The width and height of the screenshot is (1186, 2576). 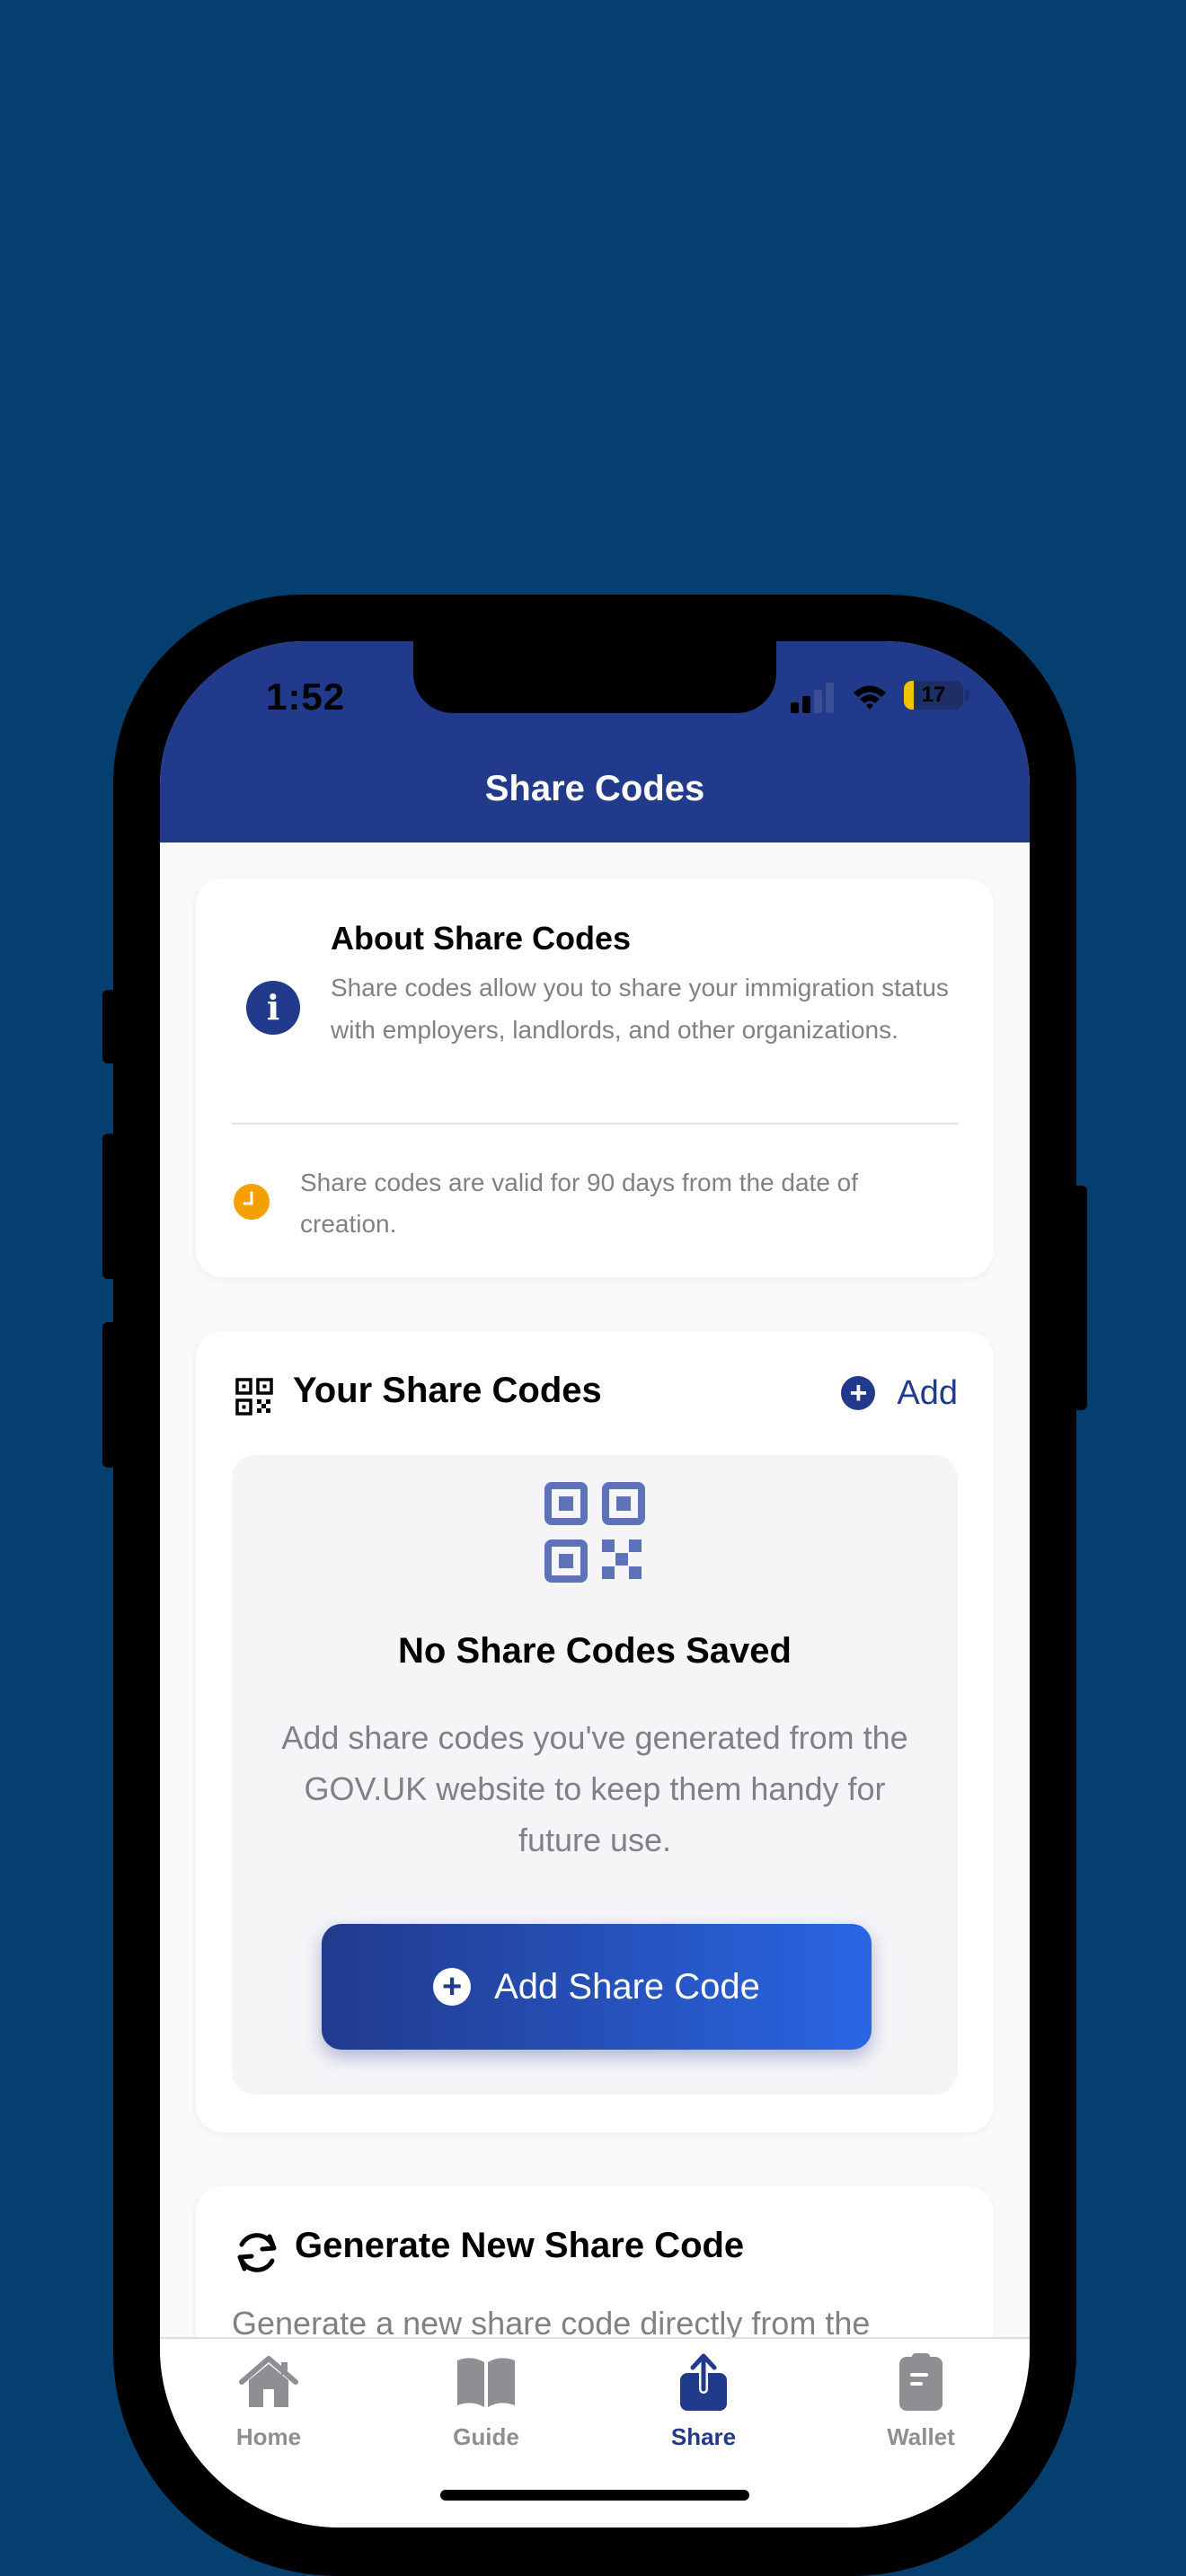 What do you see at coordinates (268, 2381) in the screenshot?
I see `home-icon` at bounding box center [268, 2381].